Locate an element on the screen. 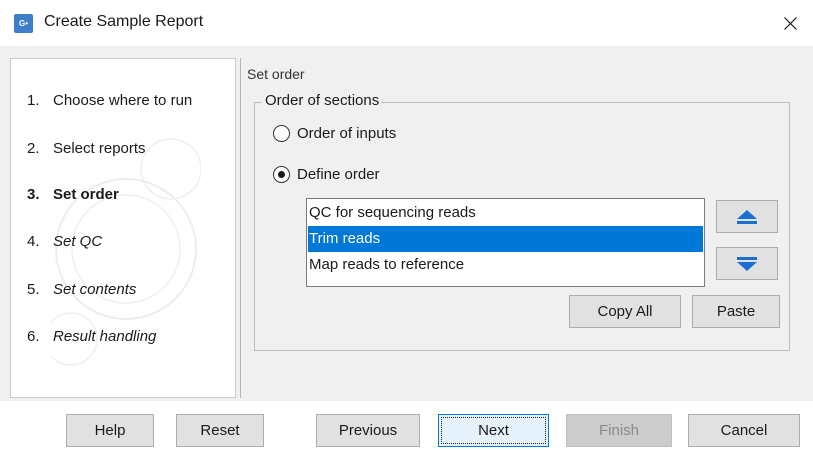 This screenshot has height=450, width=813. page-heading: Set order is located at coordinates (276, 74).